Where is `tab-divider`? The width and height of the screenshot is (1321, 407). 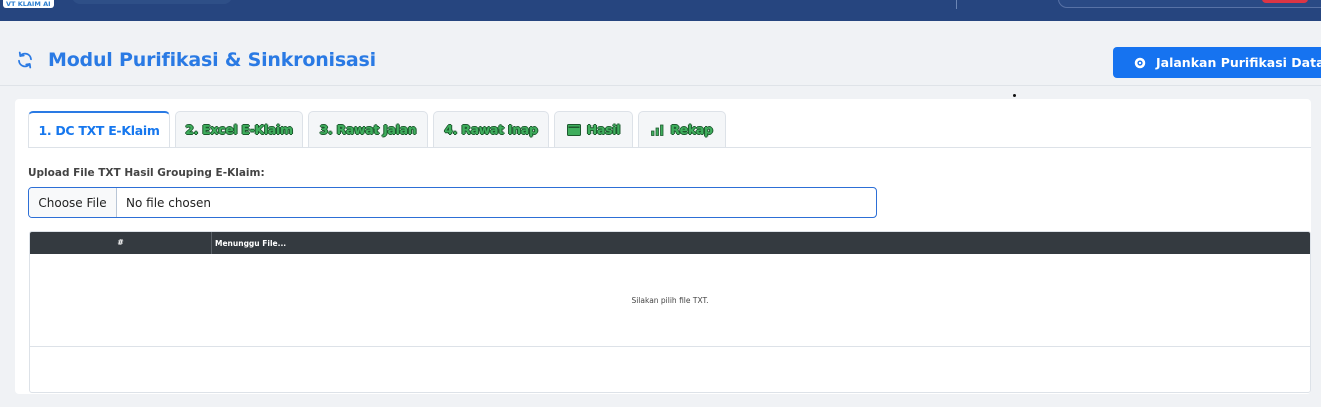 tab-divider is located at coordinates (669, 147).